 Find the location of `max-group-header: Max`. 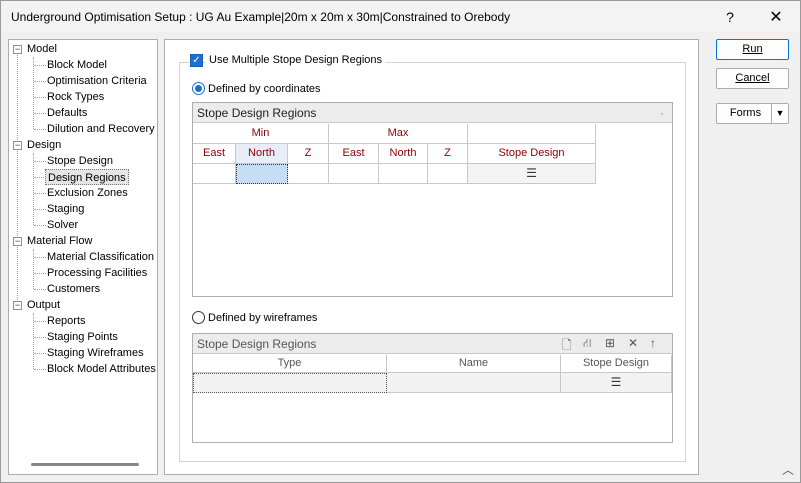

max-group-header: Max is located at coordinates (398, 134).